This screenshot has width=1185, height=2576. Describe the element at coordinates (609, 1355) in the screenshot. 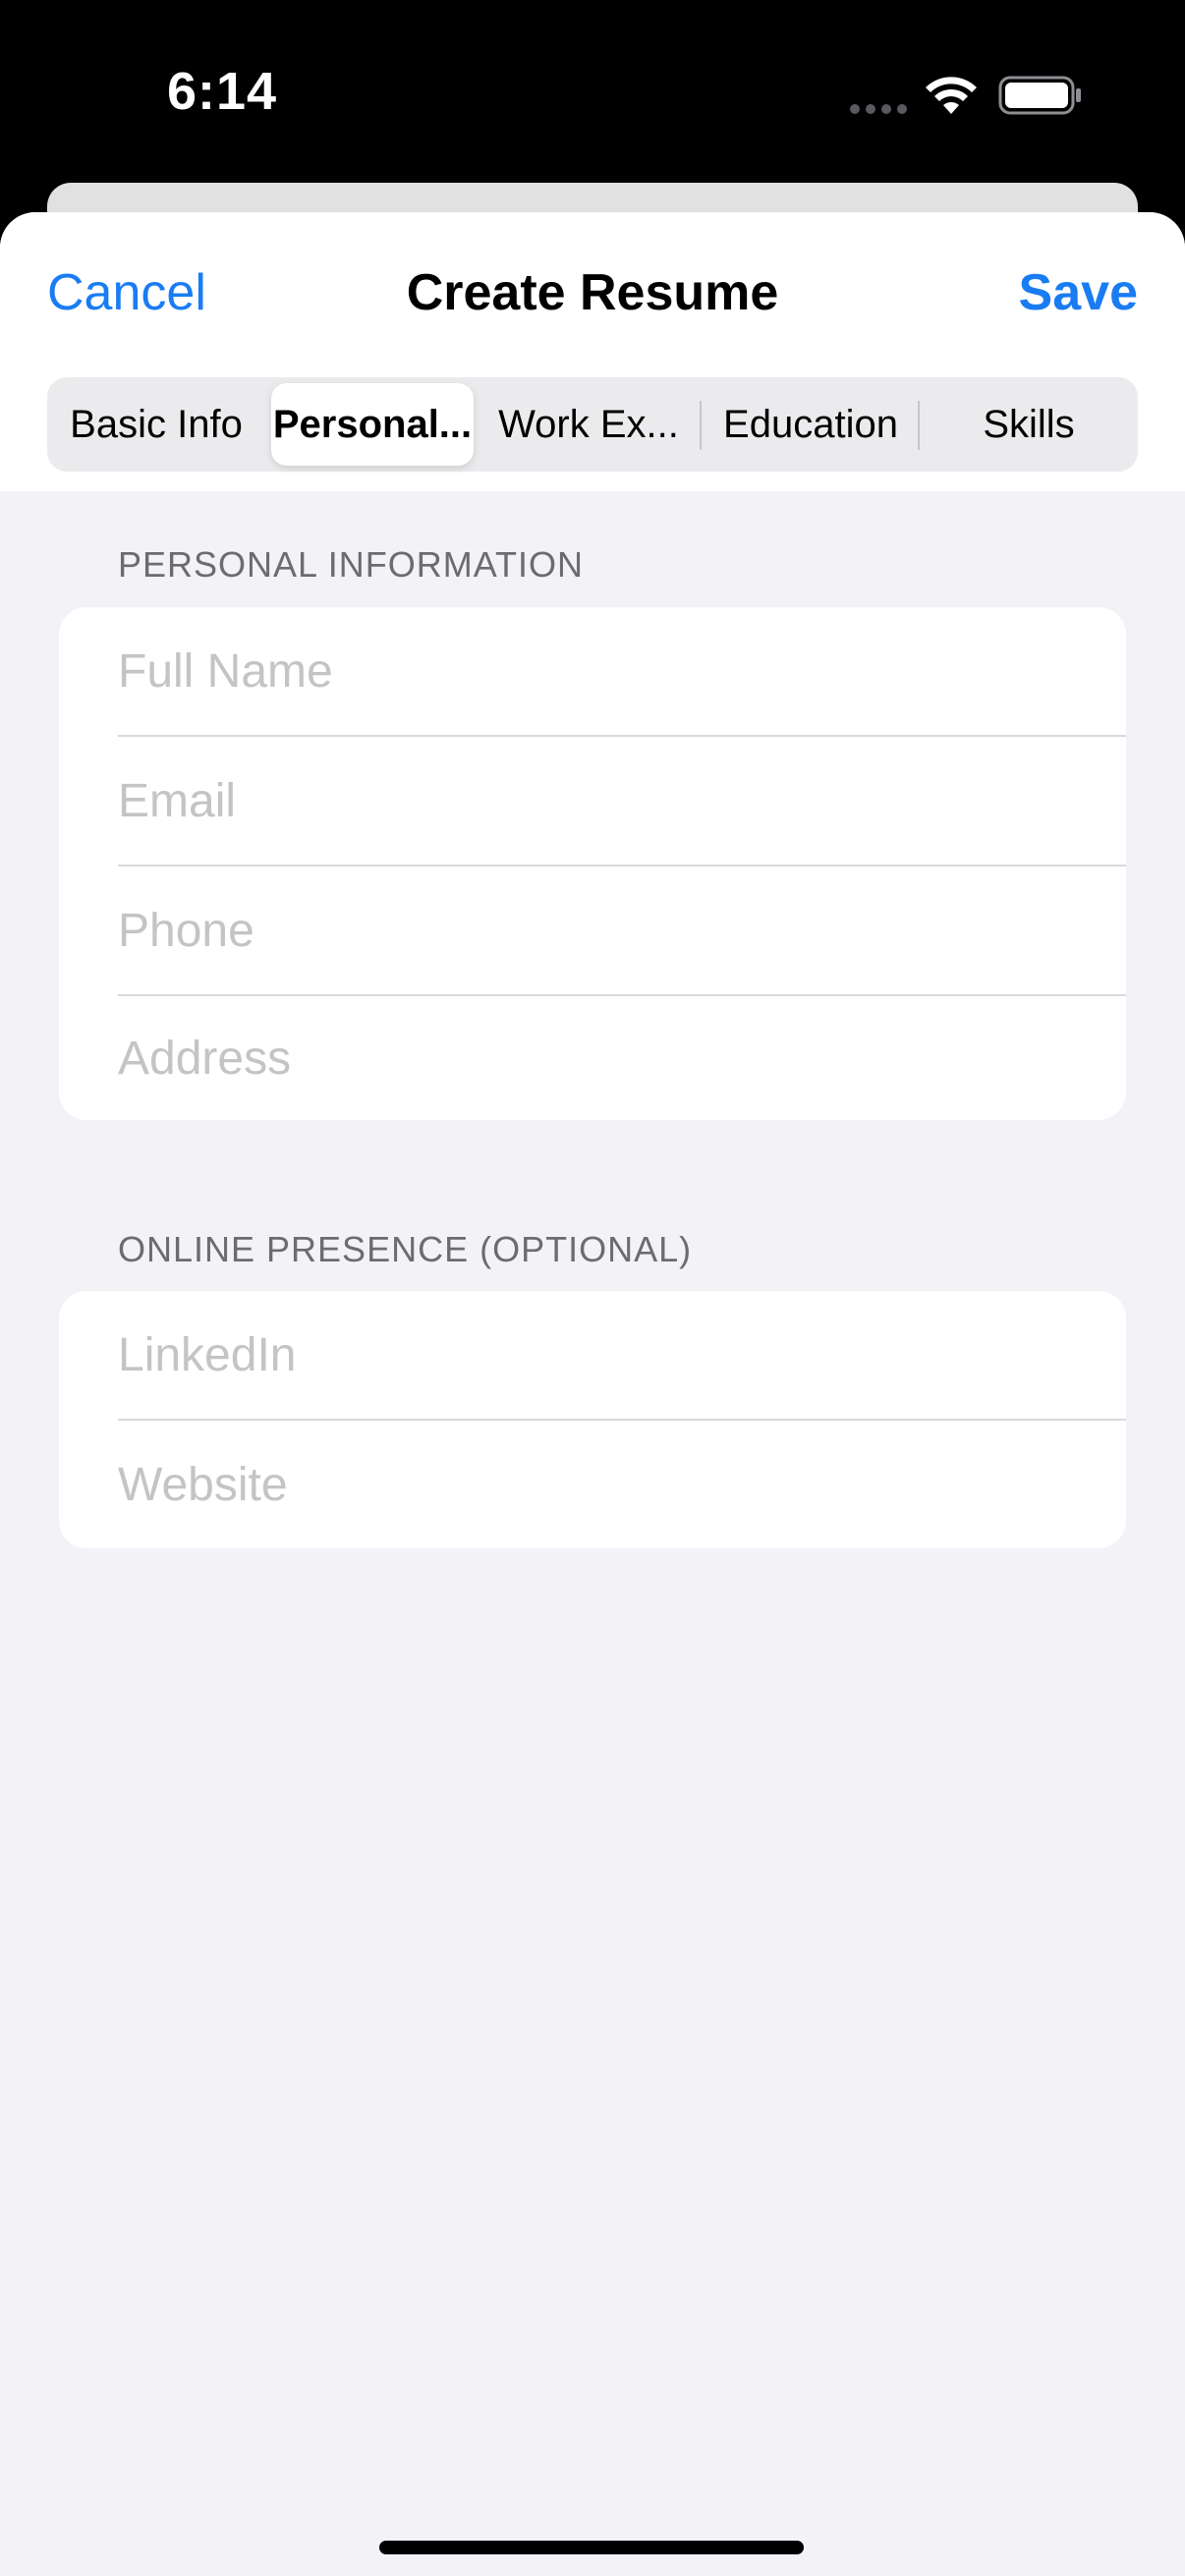

I see `linkedin-field` at that location.